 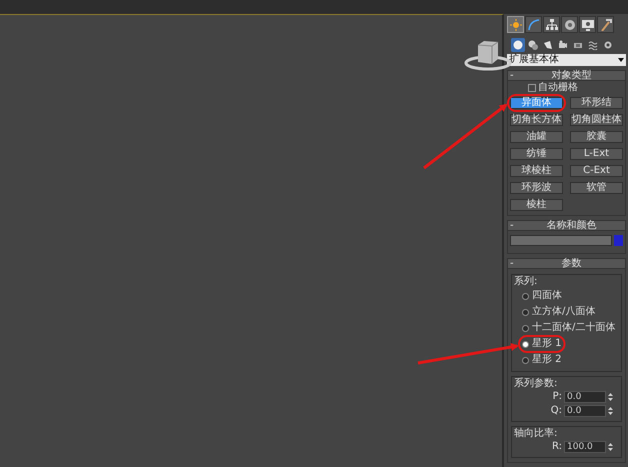 What do you see at coordinates (574, 328) in the screenshot?
I see `radio-label: 十二面体/二十面体` at bounding box center [574, 328].